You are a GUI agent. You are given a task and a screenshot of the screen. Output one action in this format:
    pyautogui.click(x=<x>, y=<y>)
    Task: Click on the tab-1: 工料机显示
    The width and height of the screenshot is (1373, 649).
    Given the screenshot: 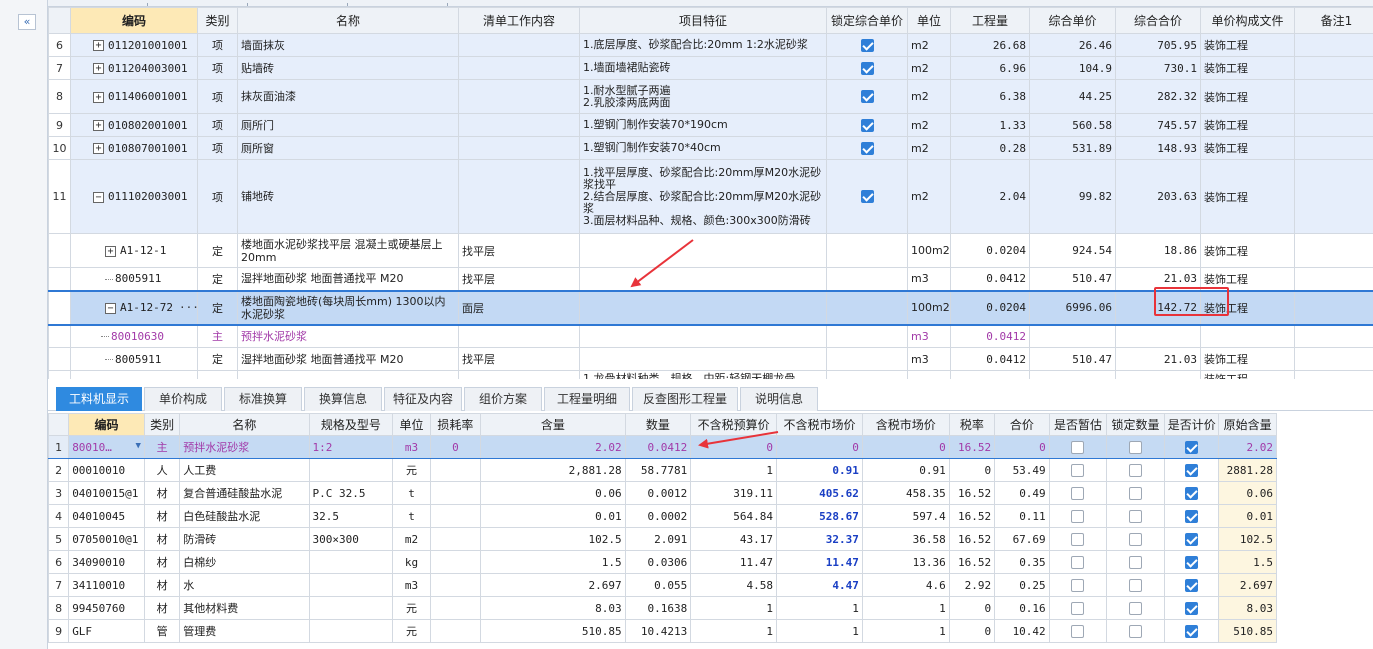 What is the action you would take?
    pyautogui.click(x=99, y=399)
    